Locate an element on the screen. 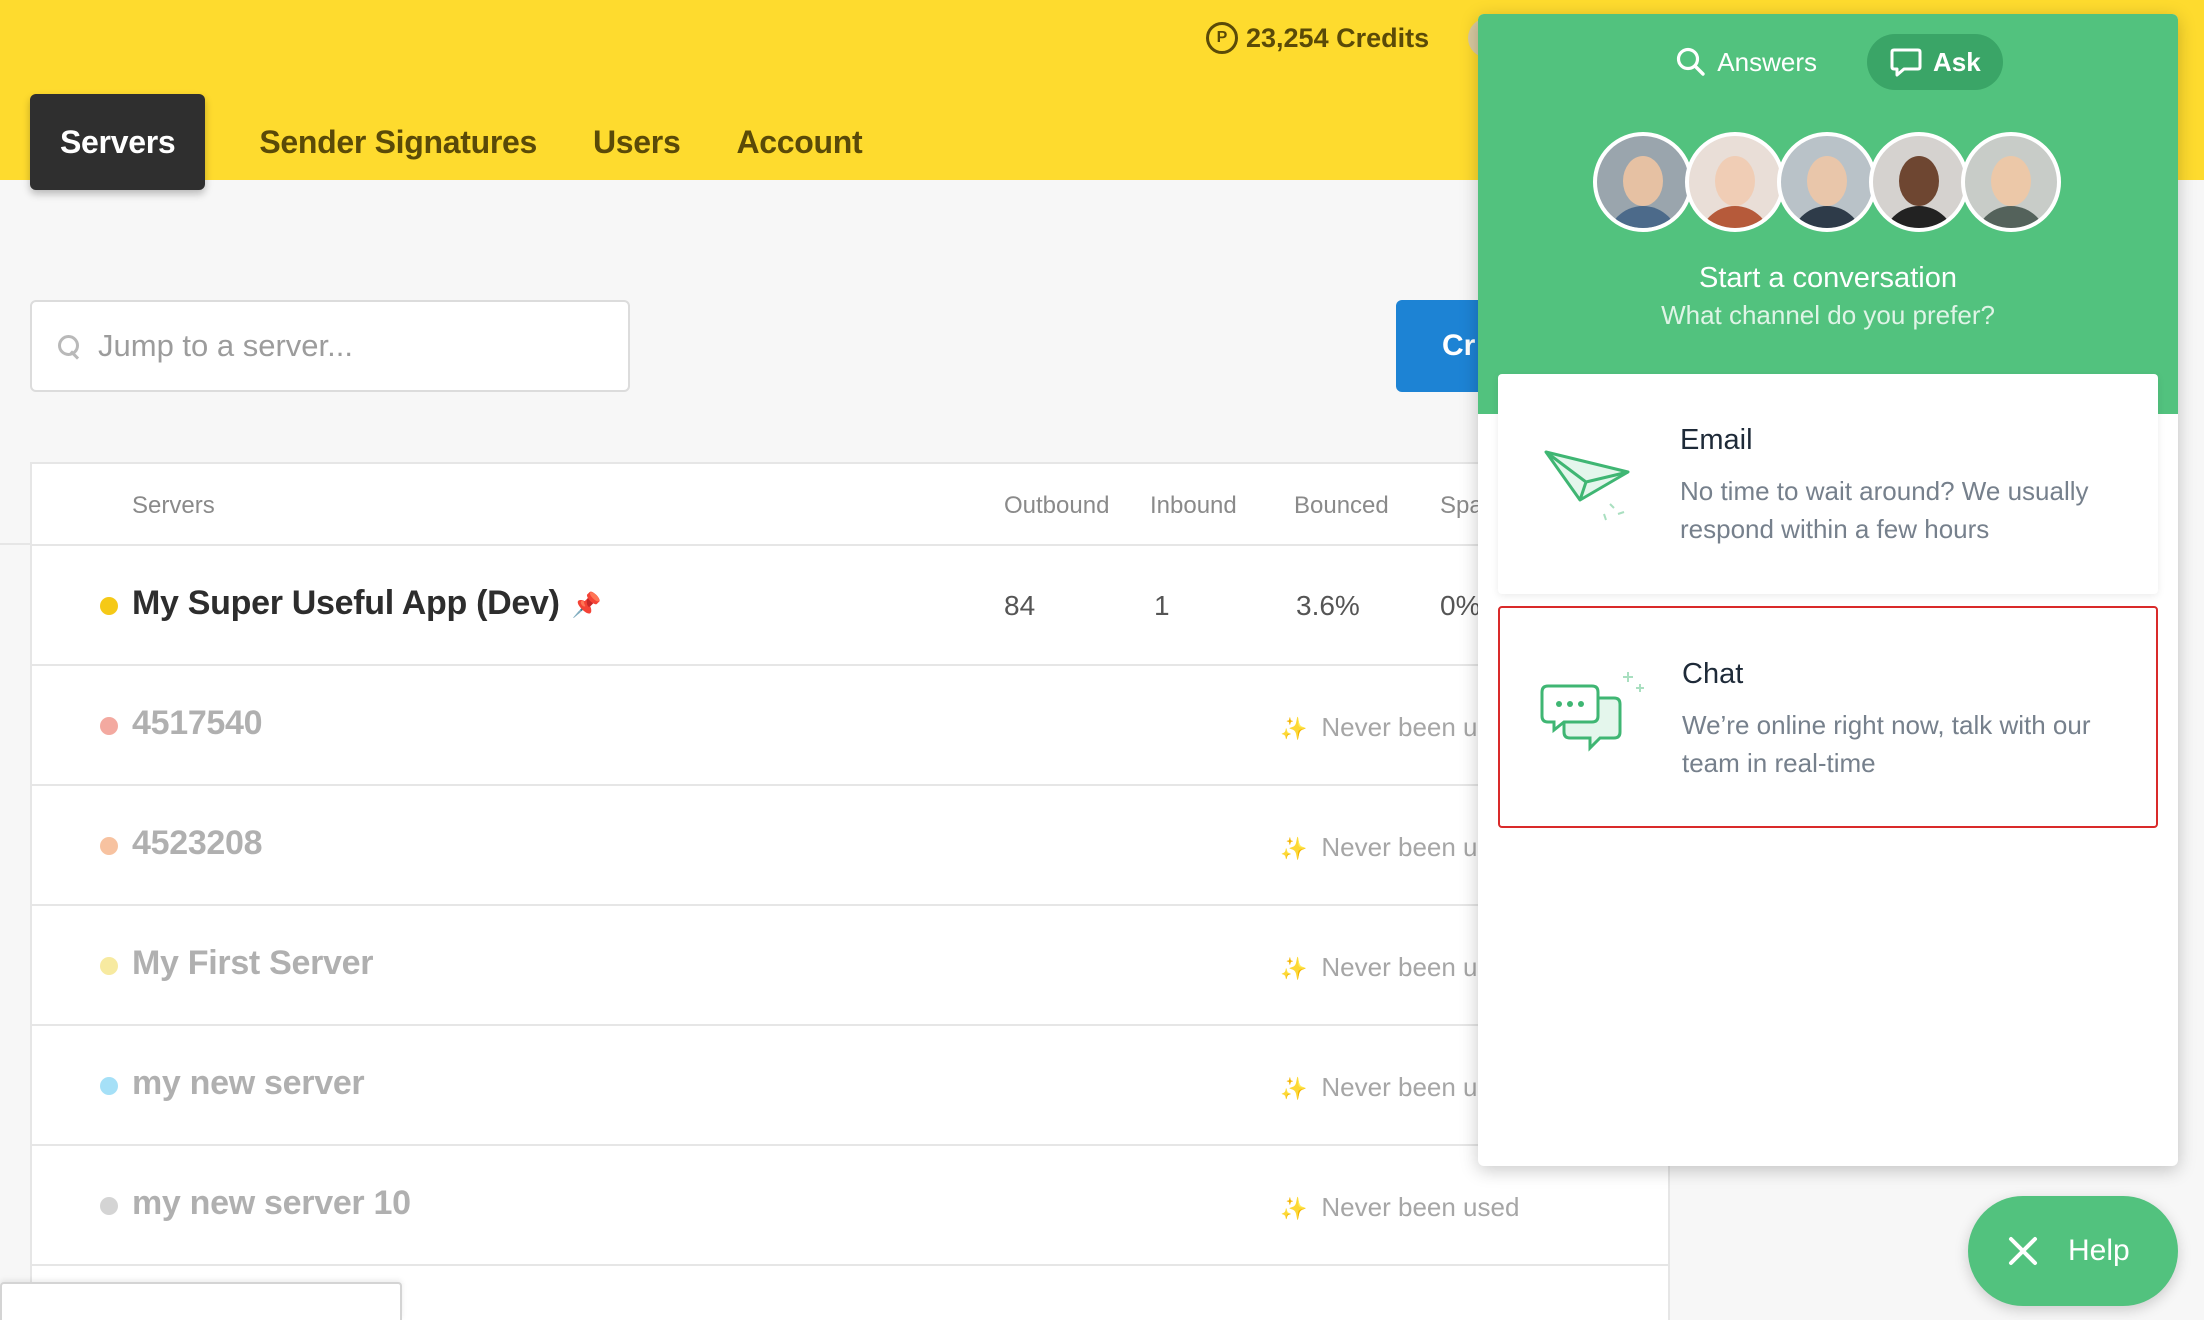  paper-plane-icon is located at coordinates (1587, 485).